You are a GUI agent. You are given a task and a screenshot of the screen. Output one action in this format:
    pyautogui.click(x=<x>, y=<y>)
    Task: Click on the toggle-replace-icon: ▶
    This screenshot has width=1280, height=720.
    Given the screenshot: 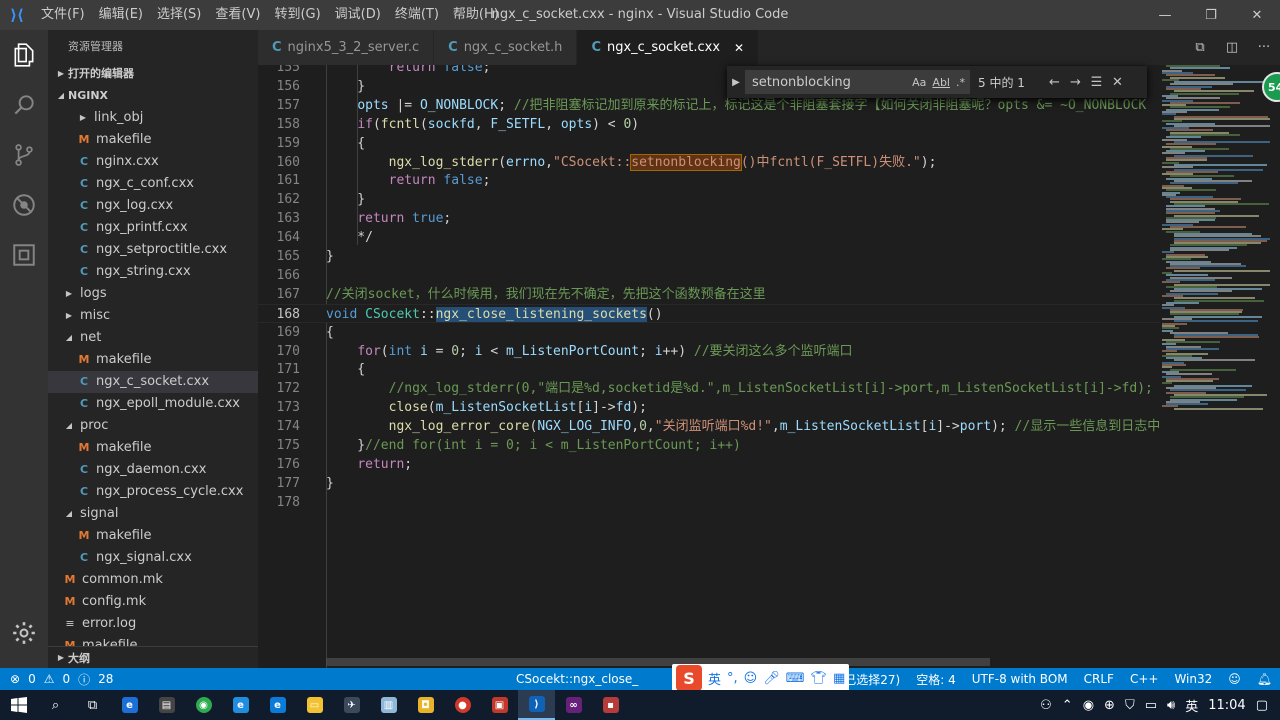 What is the action you would take?
    pyautogui.click(x=736, y=82)
    